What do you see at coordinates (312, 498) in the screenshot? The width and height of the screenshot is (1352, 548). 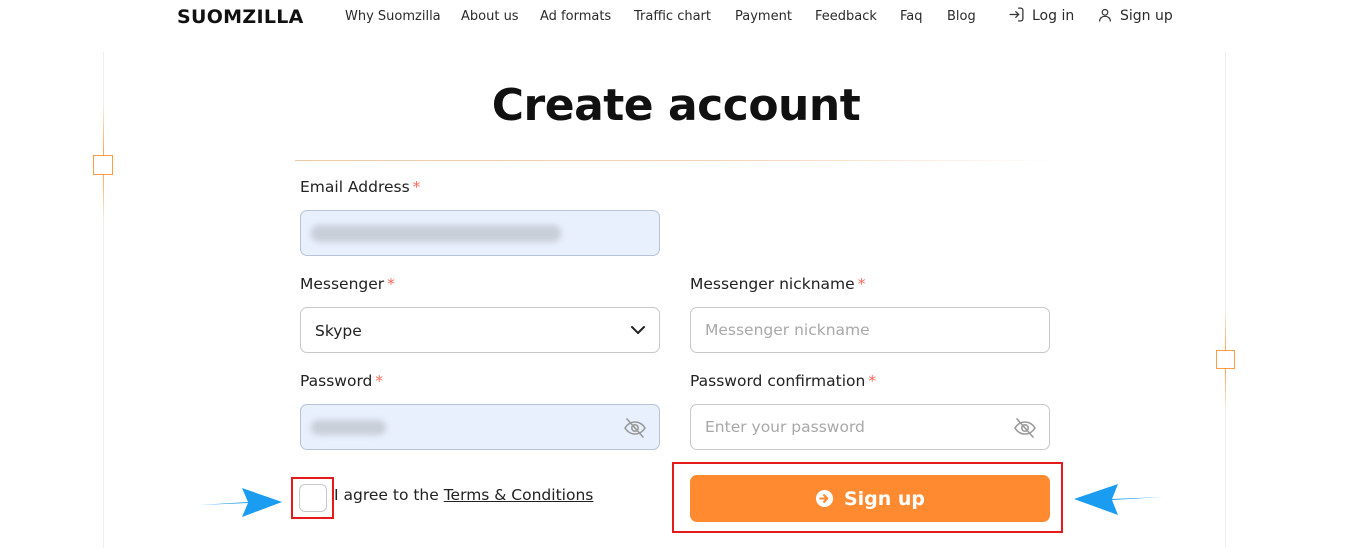 I see `checkbox-highlight-box` at bounding box center [312, 498].